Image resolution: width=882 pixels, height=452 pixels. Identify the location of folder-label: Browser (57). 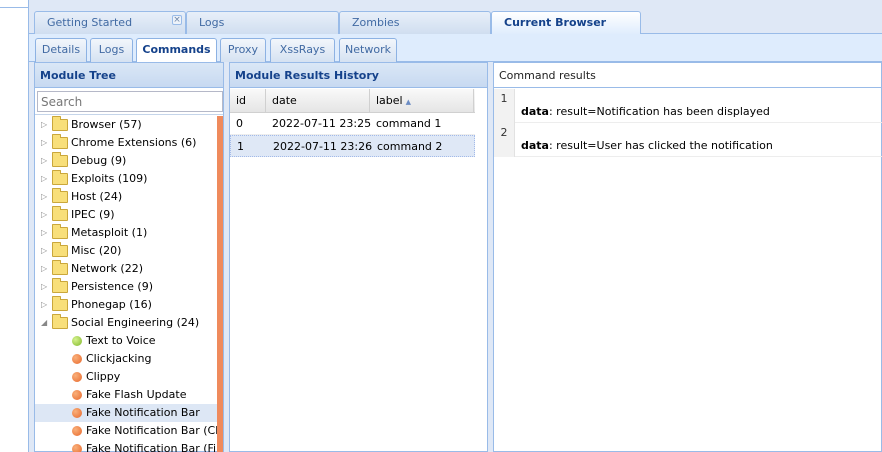
(106, 124).